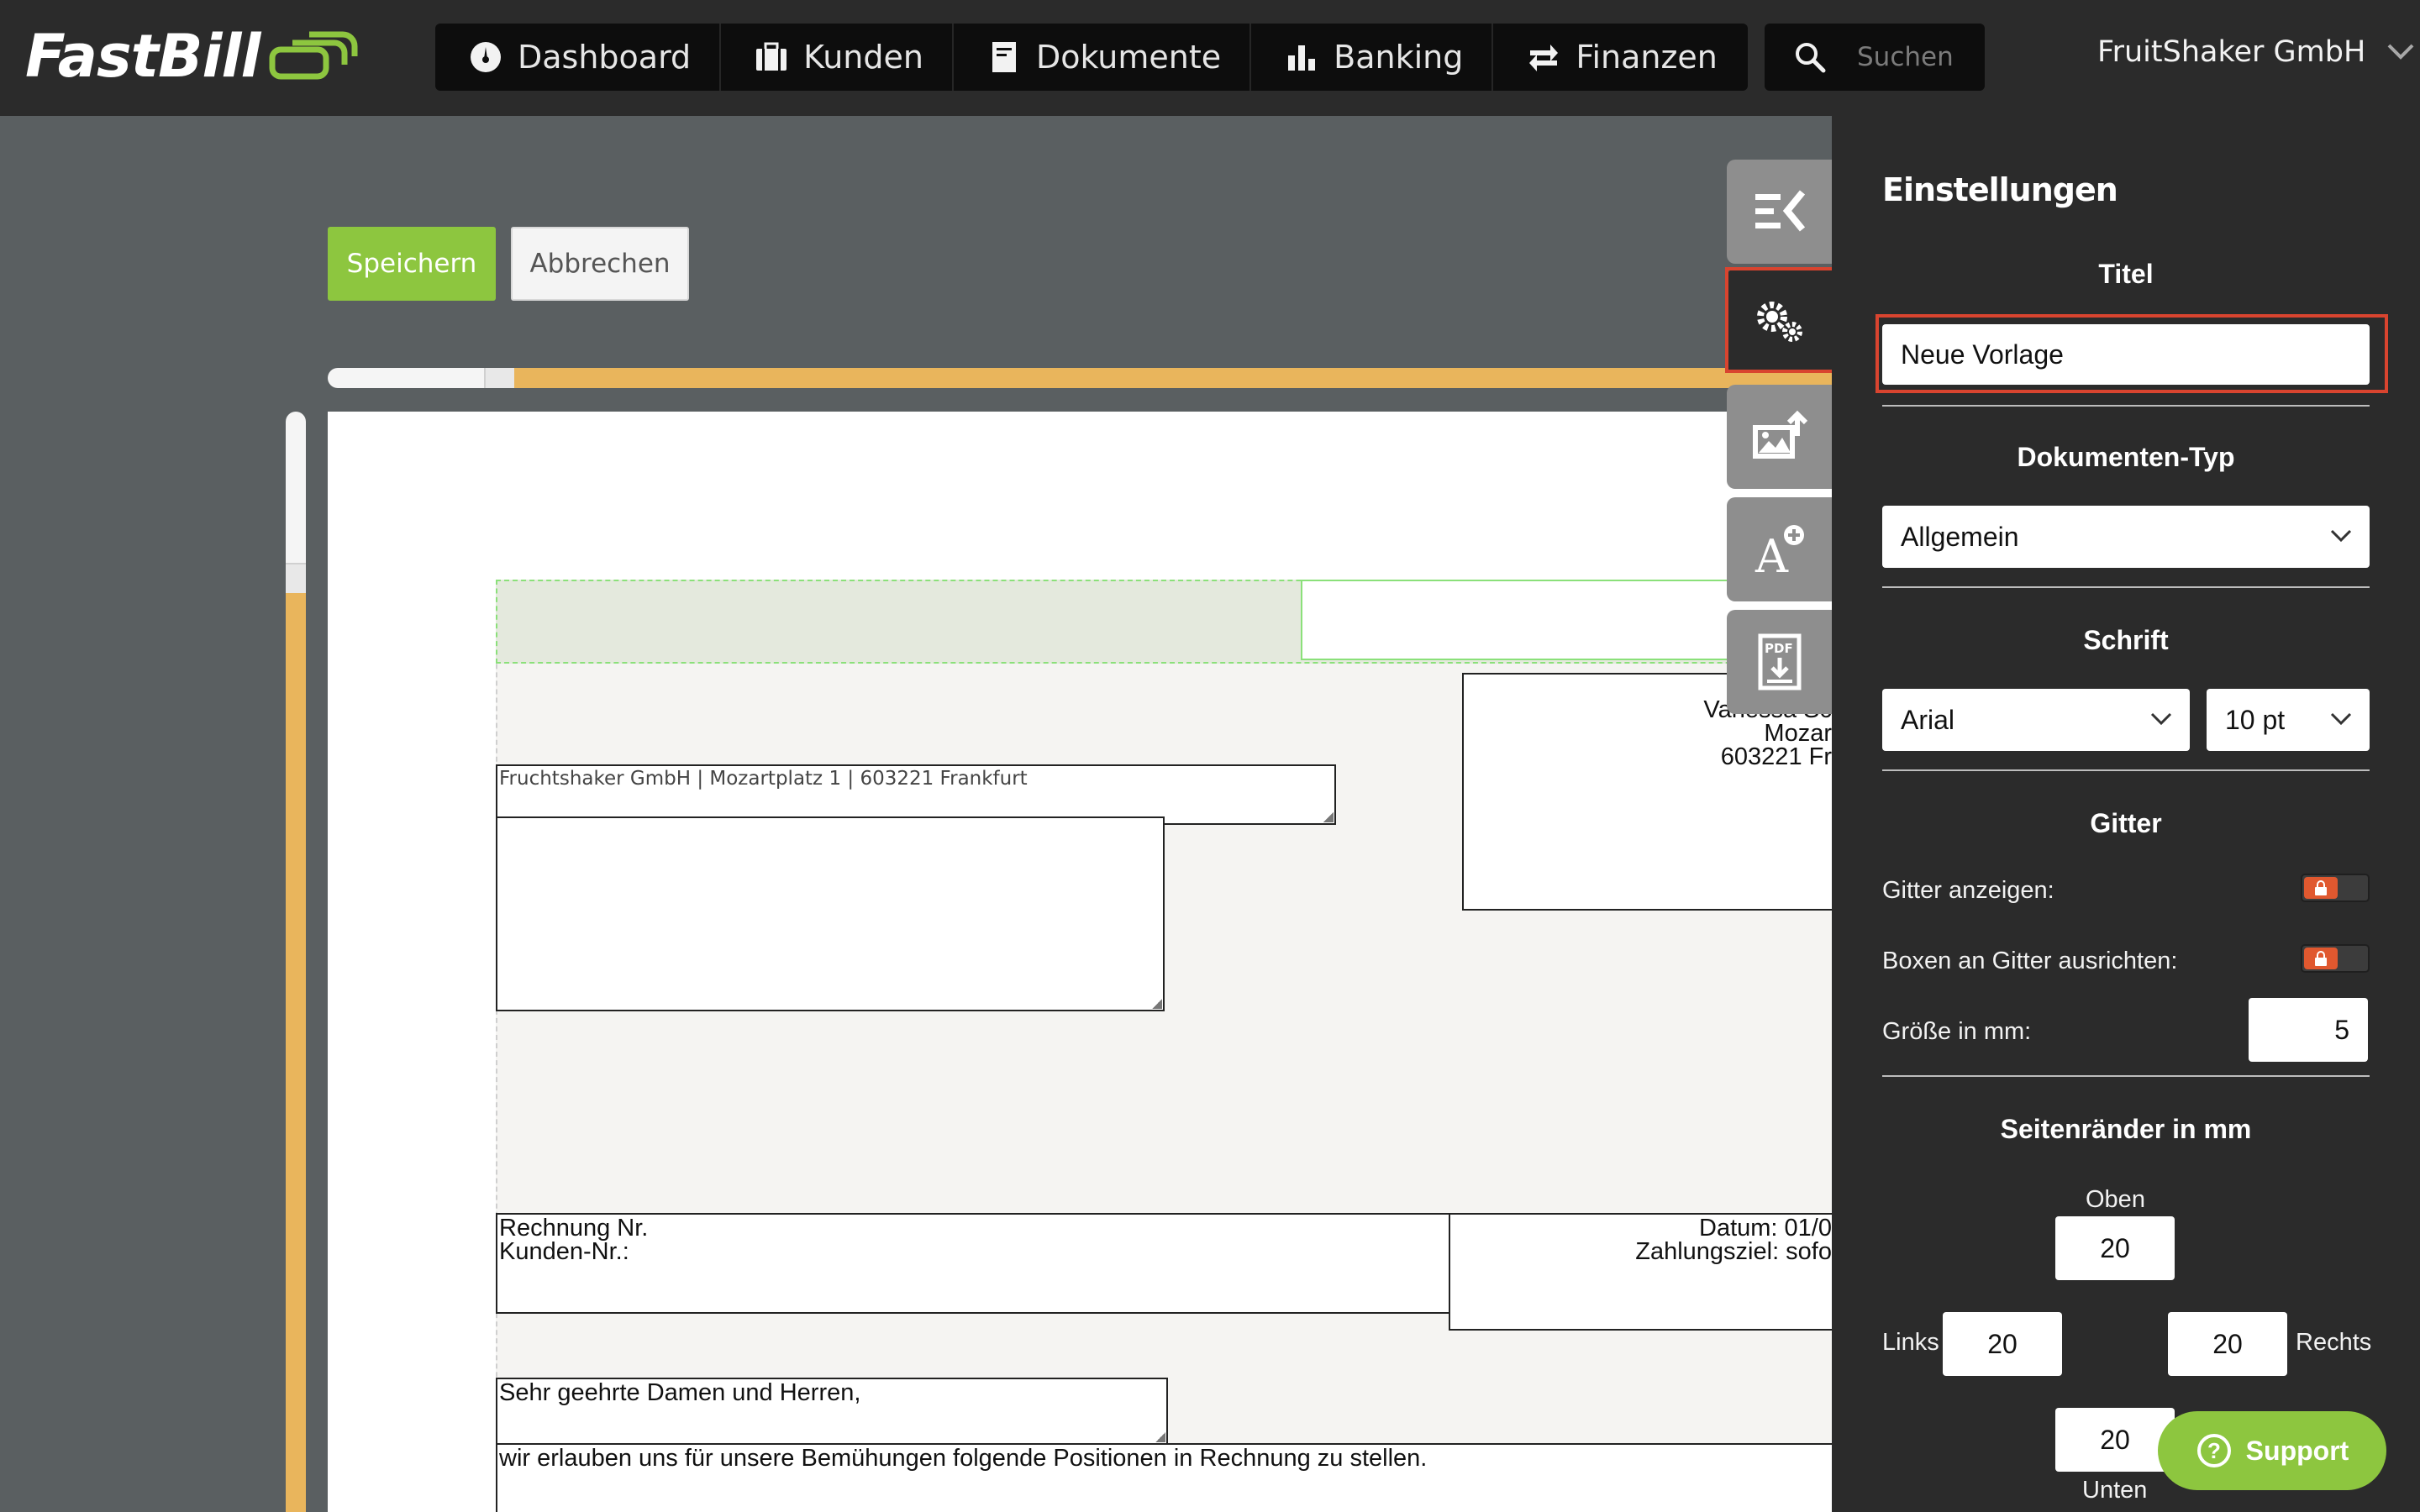  I want to click on lock-icon, so click(2321, 887).